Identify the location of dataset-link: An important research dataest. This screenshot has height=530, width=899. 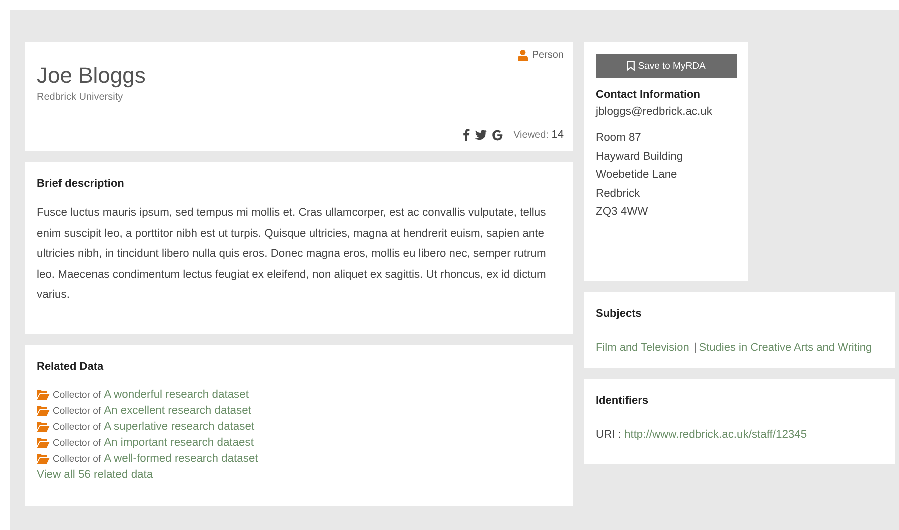
(179, 443).